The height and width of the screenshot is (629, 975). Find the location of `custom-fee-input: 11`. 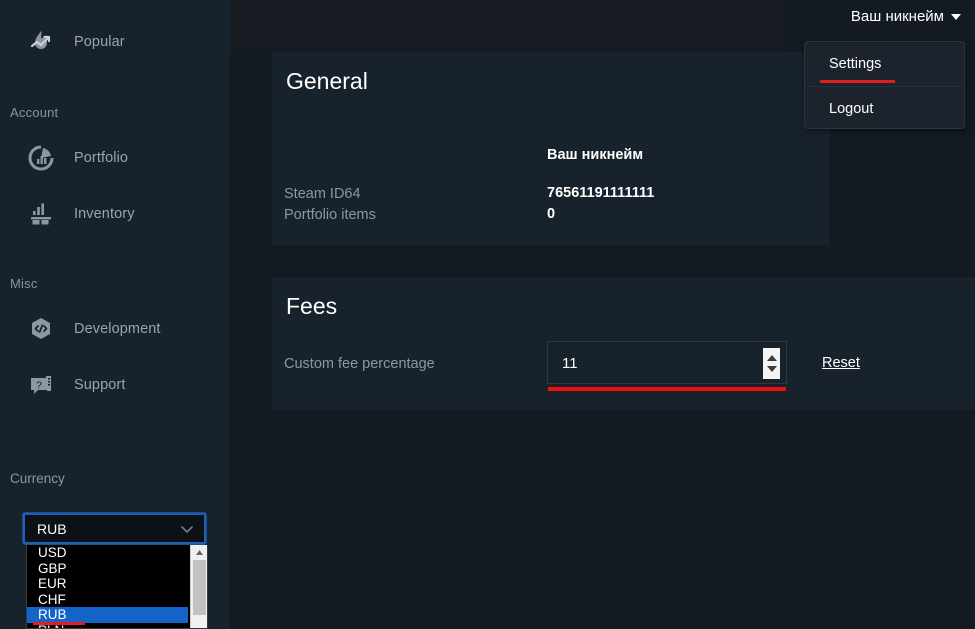

custom-fee-input: 11 is located at coordinates (667, 362).